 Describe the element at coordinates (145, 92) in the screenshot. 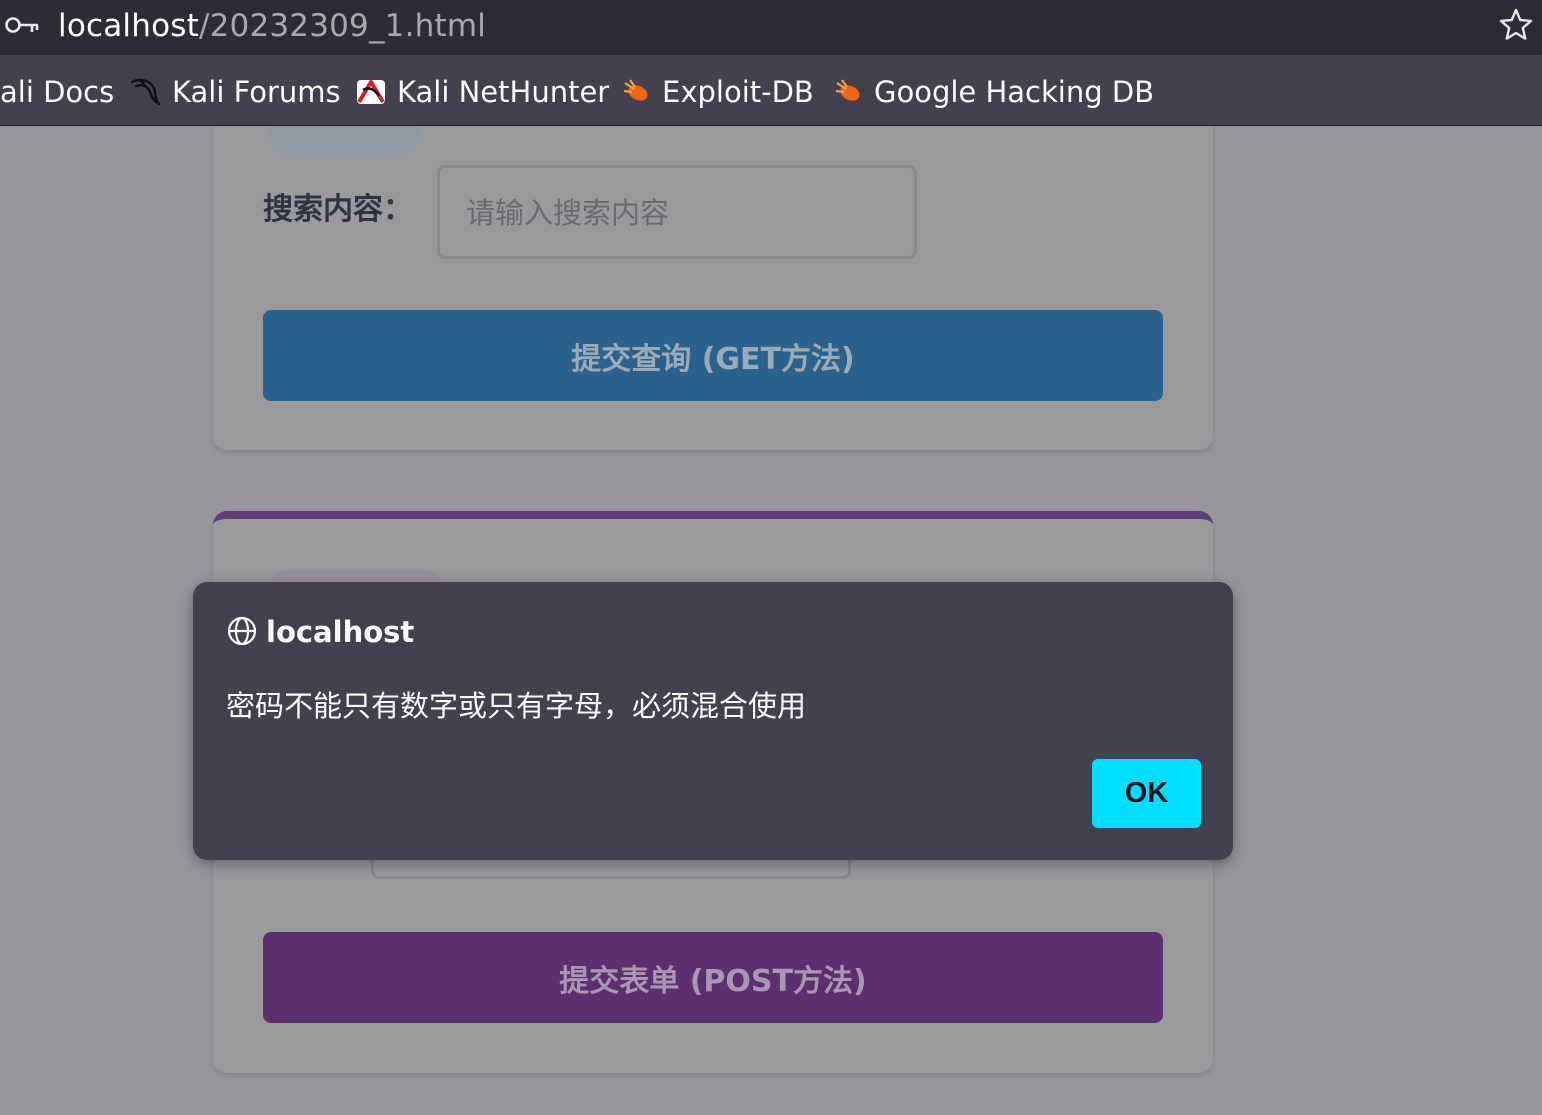

I see `kali-dragon-icon` at that location.